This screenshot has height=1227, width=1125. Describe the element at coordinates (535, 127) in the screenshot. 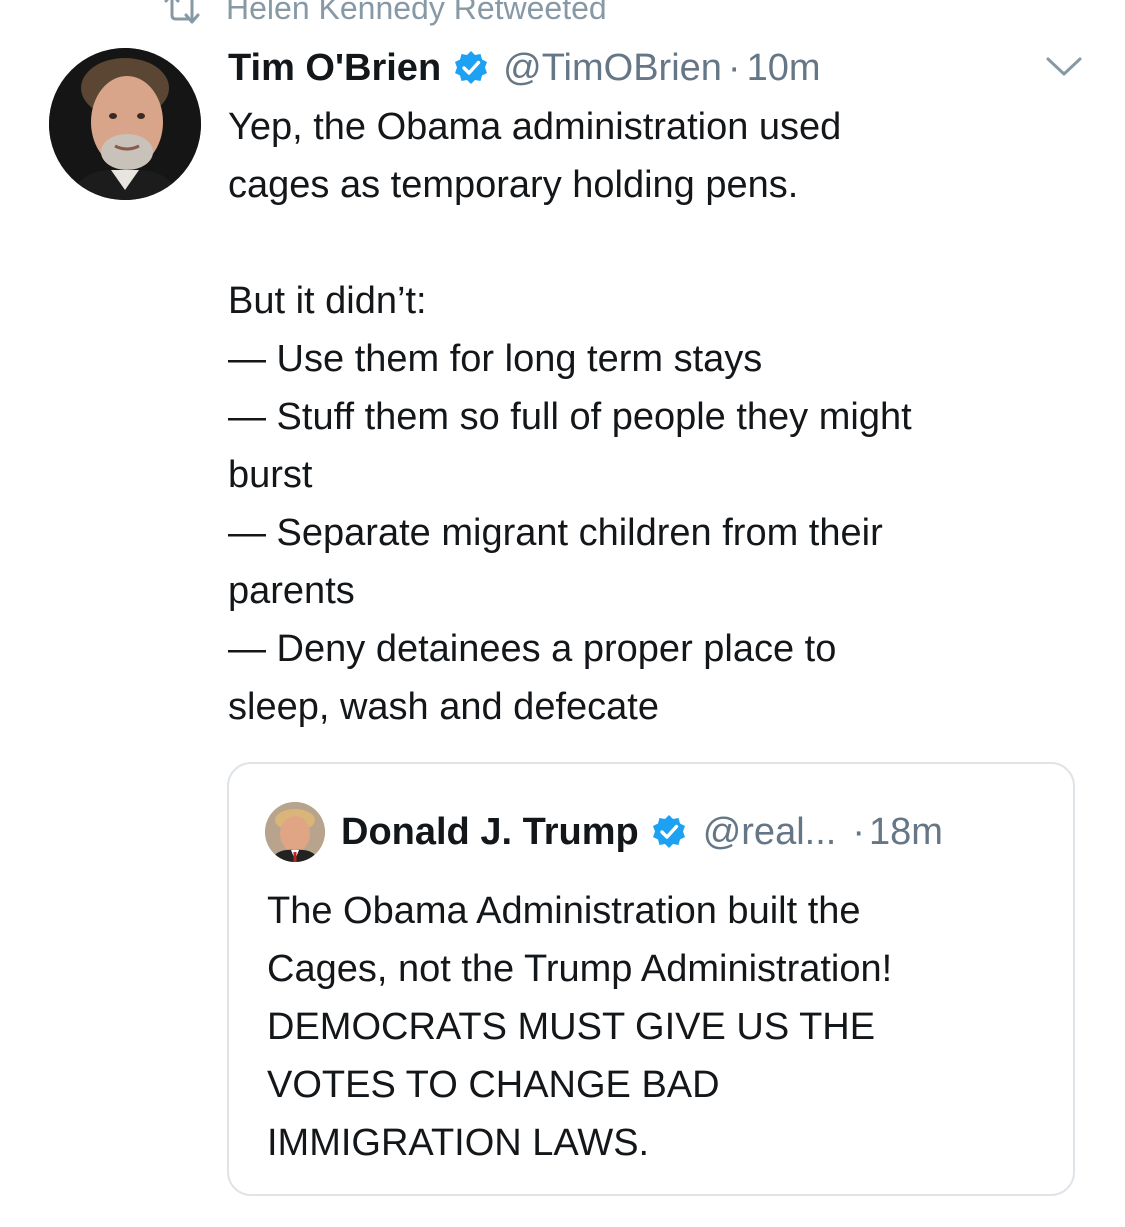

I see `tweet-line: Yep, the Obama administration used` at that location.